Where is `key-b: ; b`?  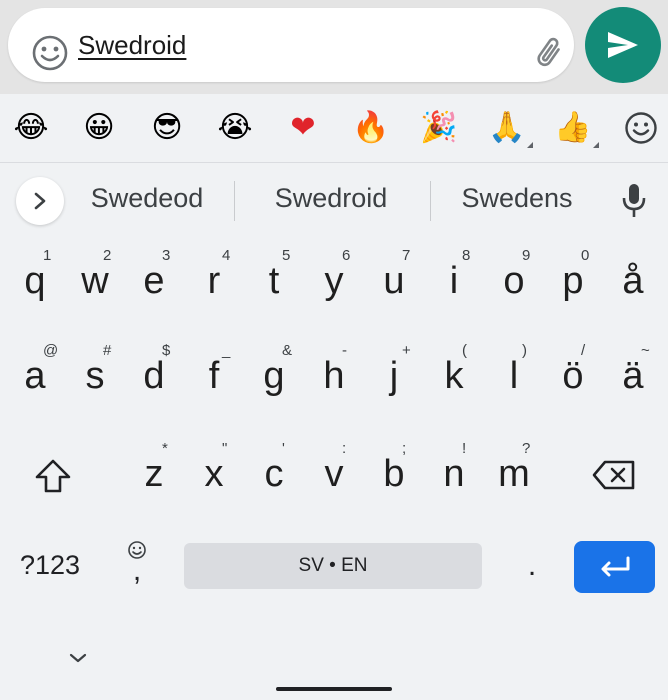 key-b: ; b is located at coordinates (394, 470).